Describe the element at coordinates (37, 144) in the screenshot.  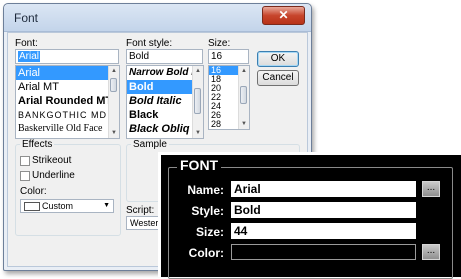
I see `effects-label: Effects` at that location.